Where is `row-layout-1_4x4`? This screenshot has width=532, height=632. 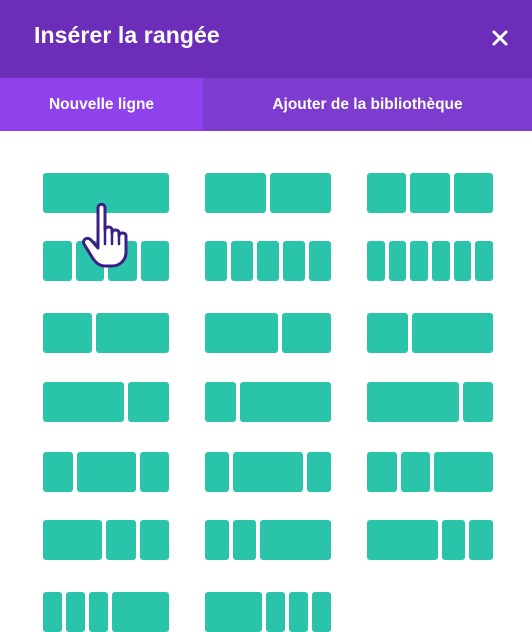 row-layout-1_4x4 is located at coordinates (106, 261).